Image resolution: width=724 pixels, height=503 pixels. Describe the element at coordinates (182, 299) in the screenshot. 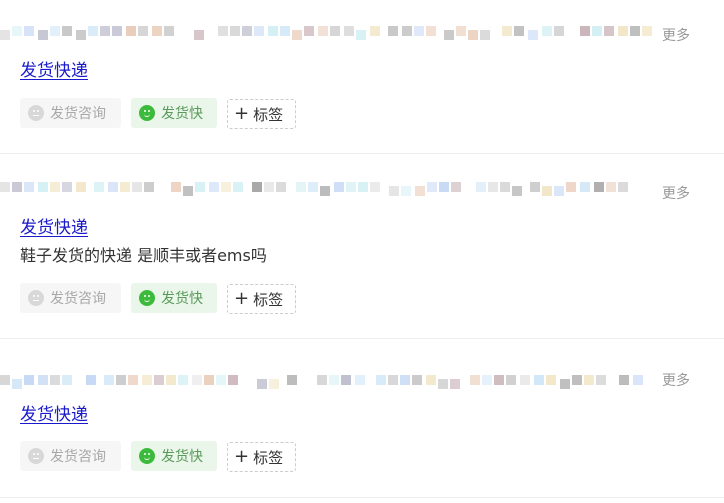

I see `tag-label: 发货快` at that location.